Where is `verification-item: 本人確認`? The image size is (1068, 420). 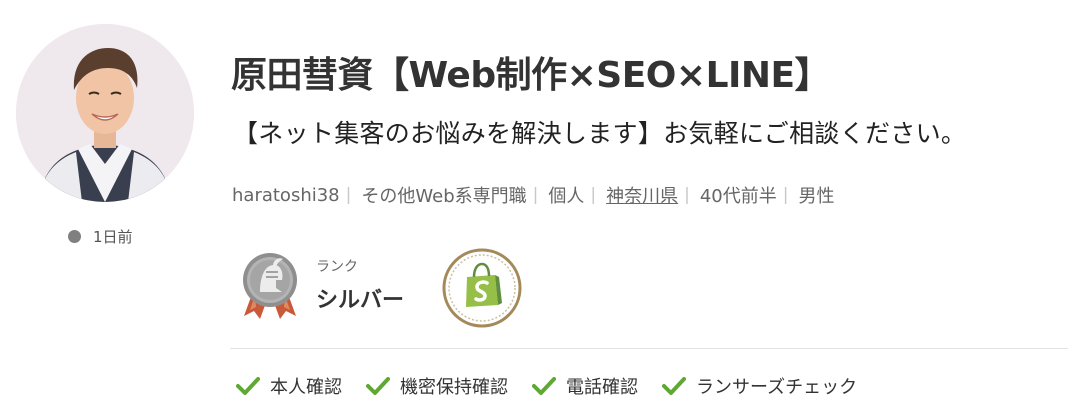
verification-item: 本人確認 is located at coordinates (289, 386).